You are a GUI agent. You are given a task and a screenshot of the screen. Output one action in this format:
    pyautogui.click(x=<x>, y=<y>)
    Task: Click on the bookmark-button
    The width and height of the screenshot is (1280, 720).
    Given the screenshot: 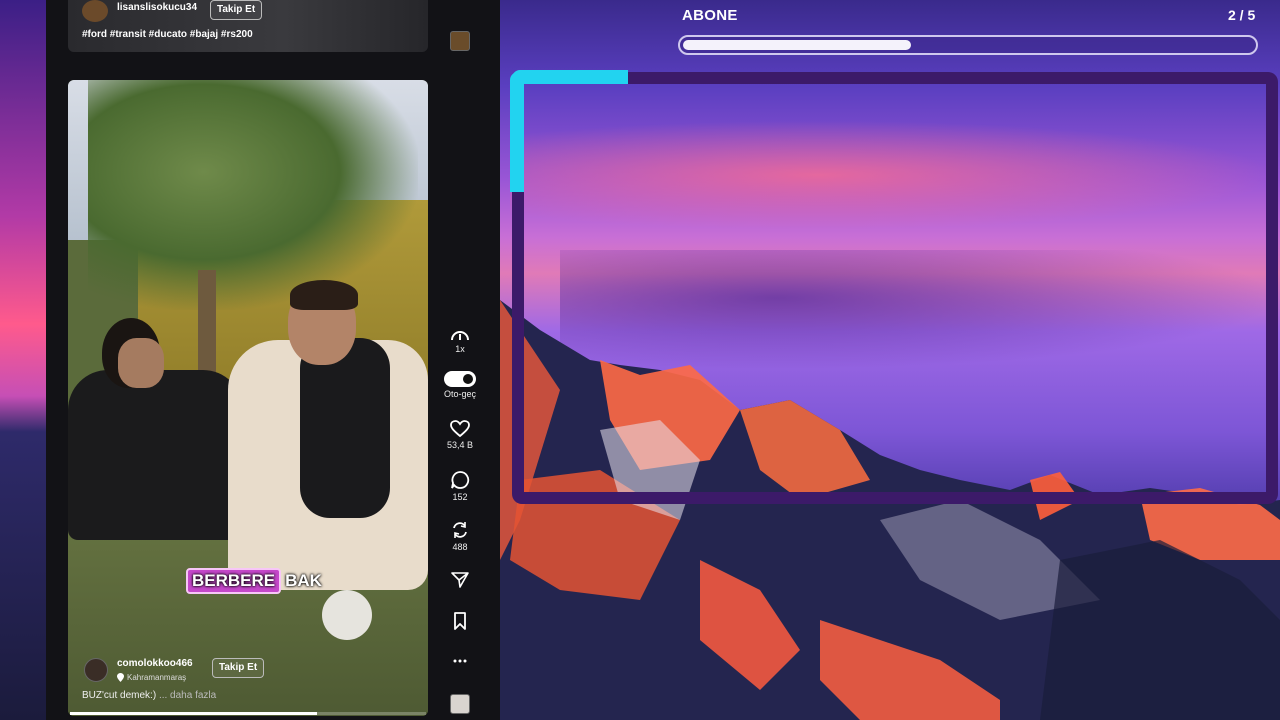 What is the action you would take?
    pyautogui.click(x=460, y=621)
    